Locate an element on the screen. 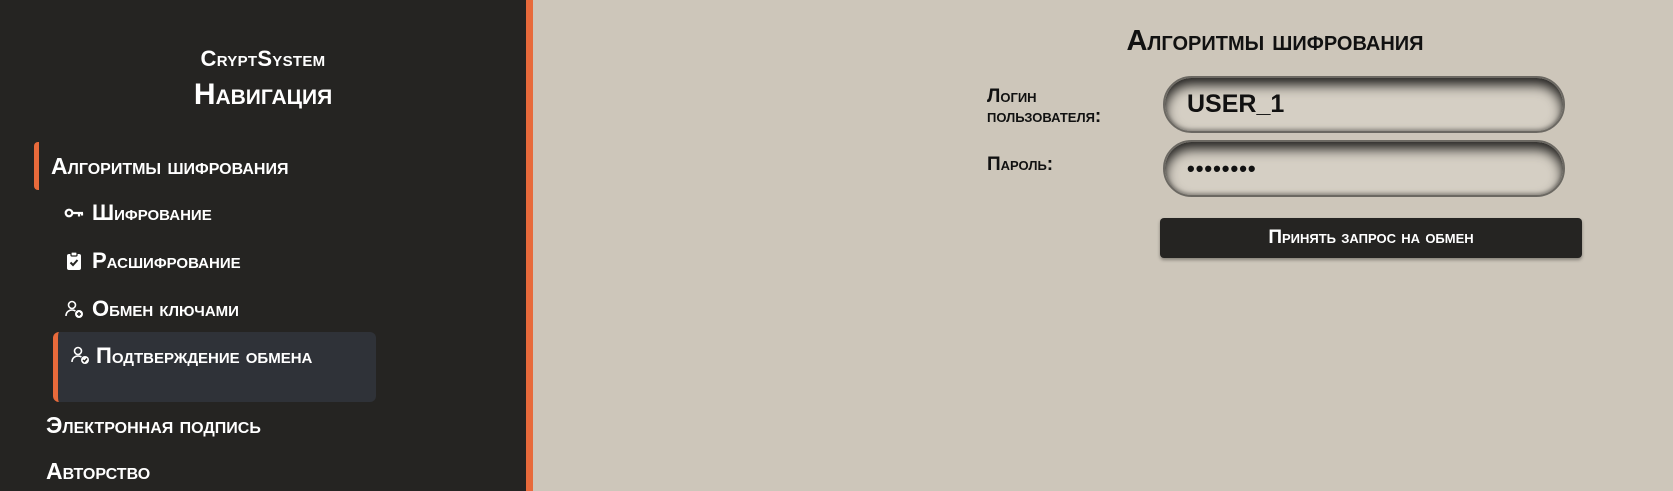 The image size is (1673, 491). sidebar-item-decryption: Расшифрование is located at coordinates (152, 261).